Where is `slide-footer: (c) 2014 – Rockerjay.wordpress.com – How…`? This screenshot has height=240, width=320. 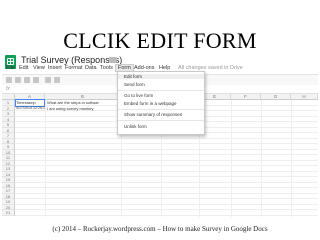 slide-footer: (c) 2014 – Rockerjay.wordpress.com – How… is located at coordinates (160, 229).